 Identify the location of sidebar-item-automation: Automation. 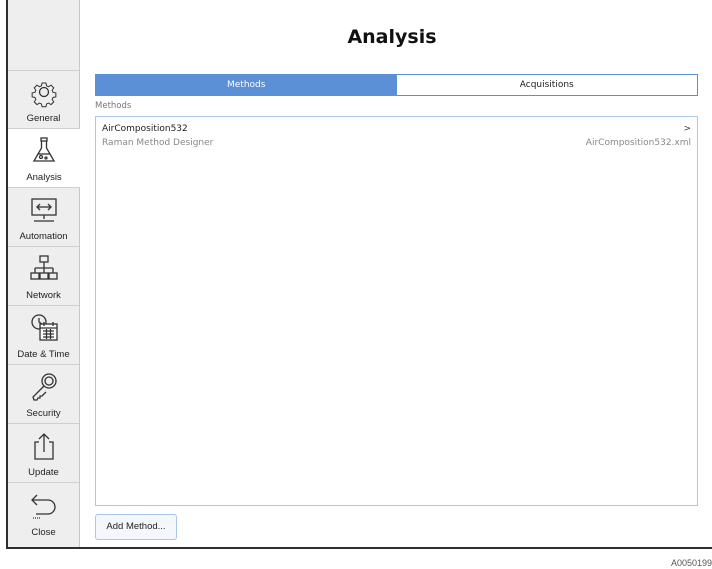
(43, 217).